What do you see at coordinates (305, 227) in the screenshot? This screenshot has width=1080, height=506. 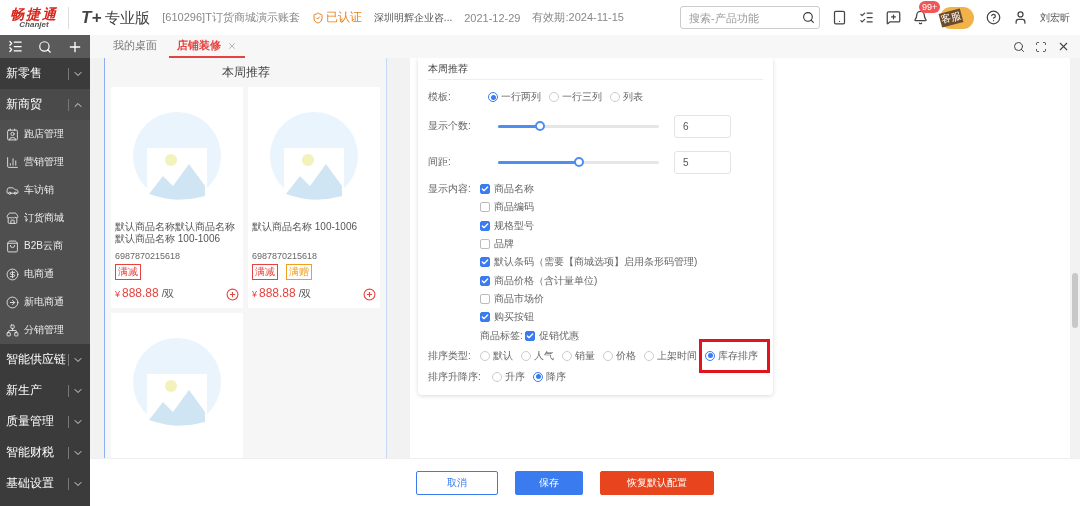 I see `product-name: 默认商品名称 100-1006` at bounding box center [305, 227].